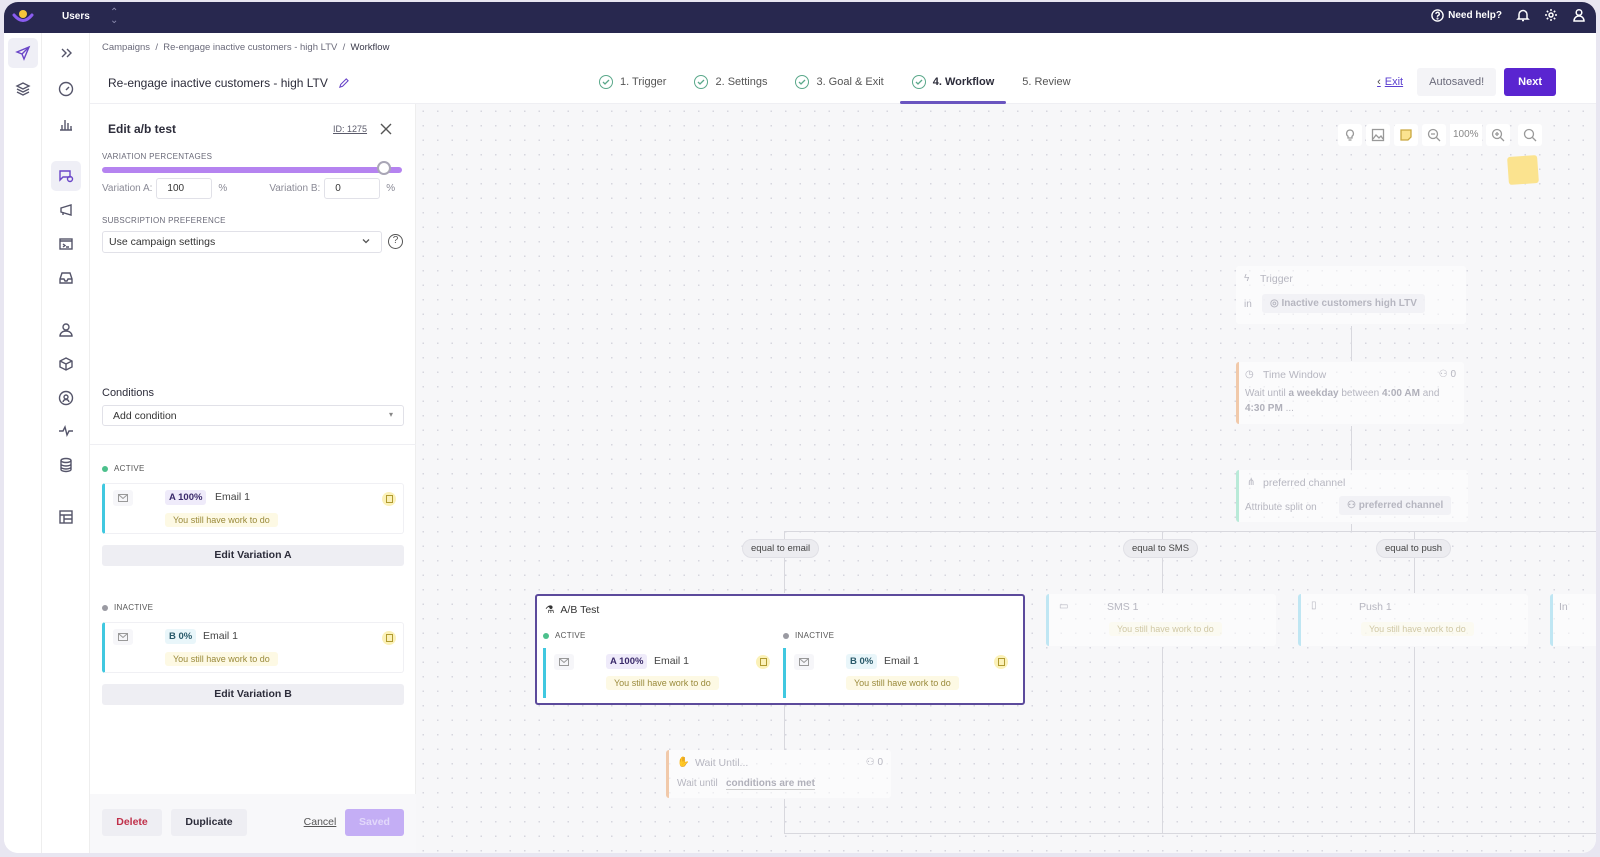 This screenshot has width=1600, height=857. Describe the element at coordinates (386, 129) in the screenshot. I see `close-icon` at that location.